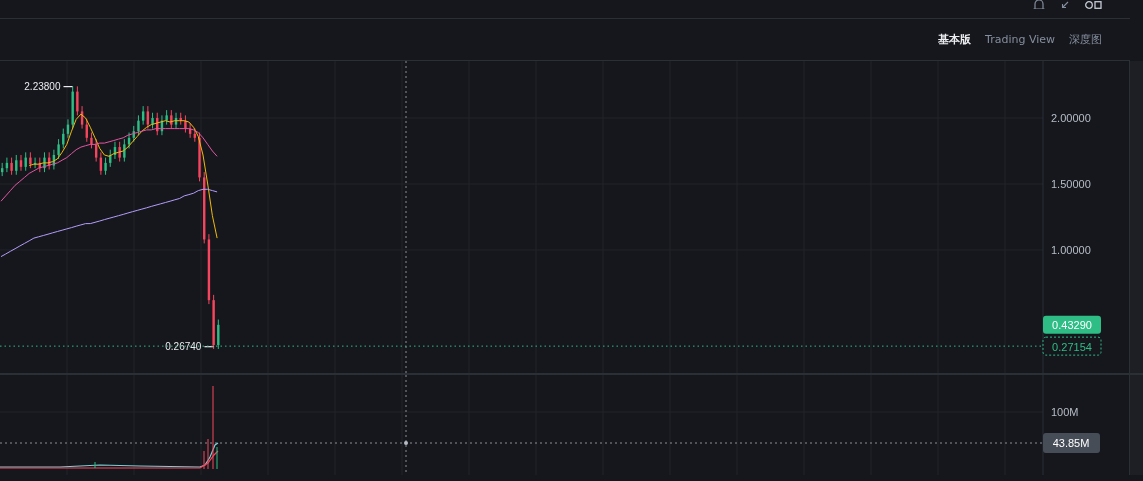  Describe the element at coordinates (1071, 184) in the screenshot. I see `axis-label: 1.50000` at that location.